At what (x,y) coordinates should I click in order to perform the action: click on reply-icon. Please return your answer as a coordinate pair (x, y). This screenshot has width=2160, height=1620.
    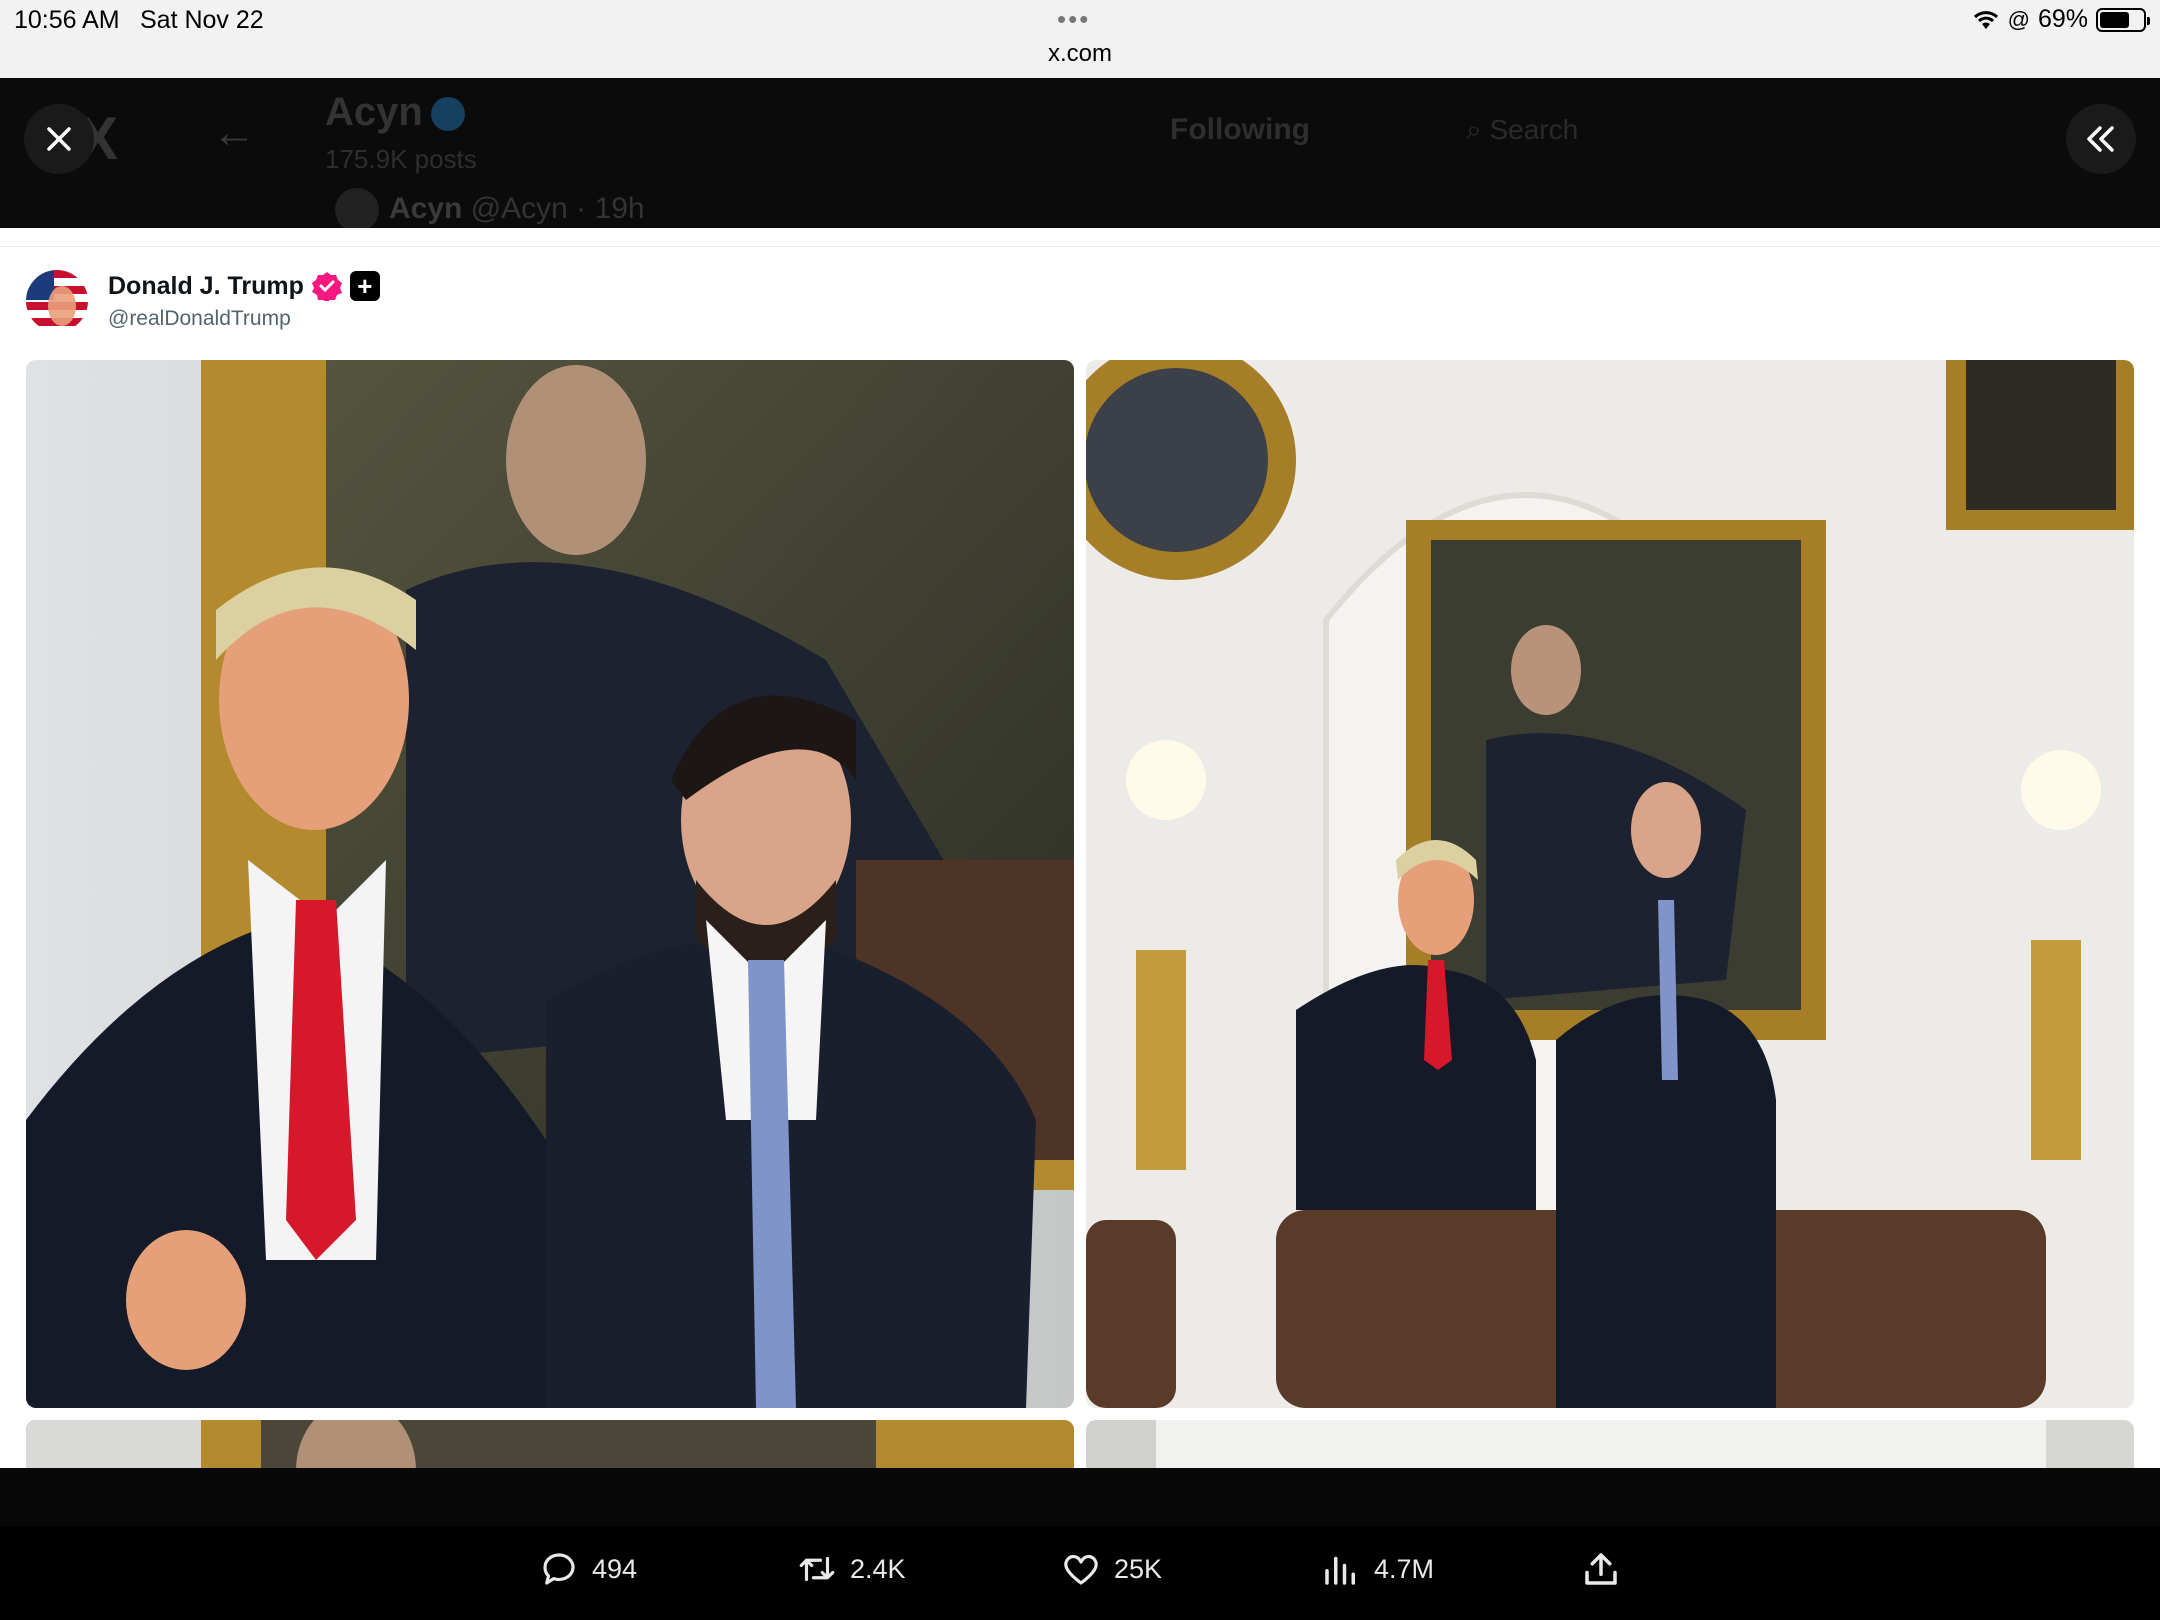
    Looking at the image, I should click on (559, 1569).